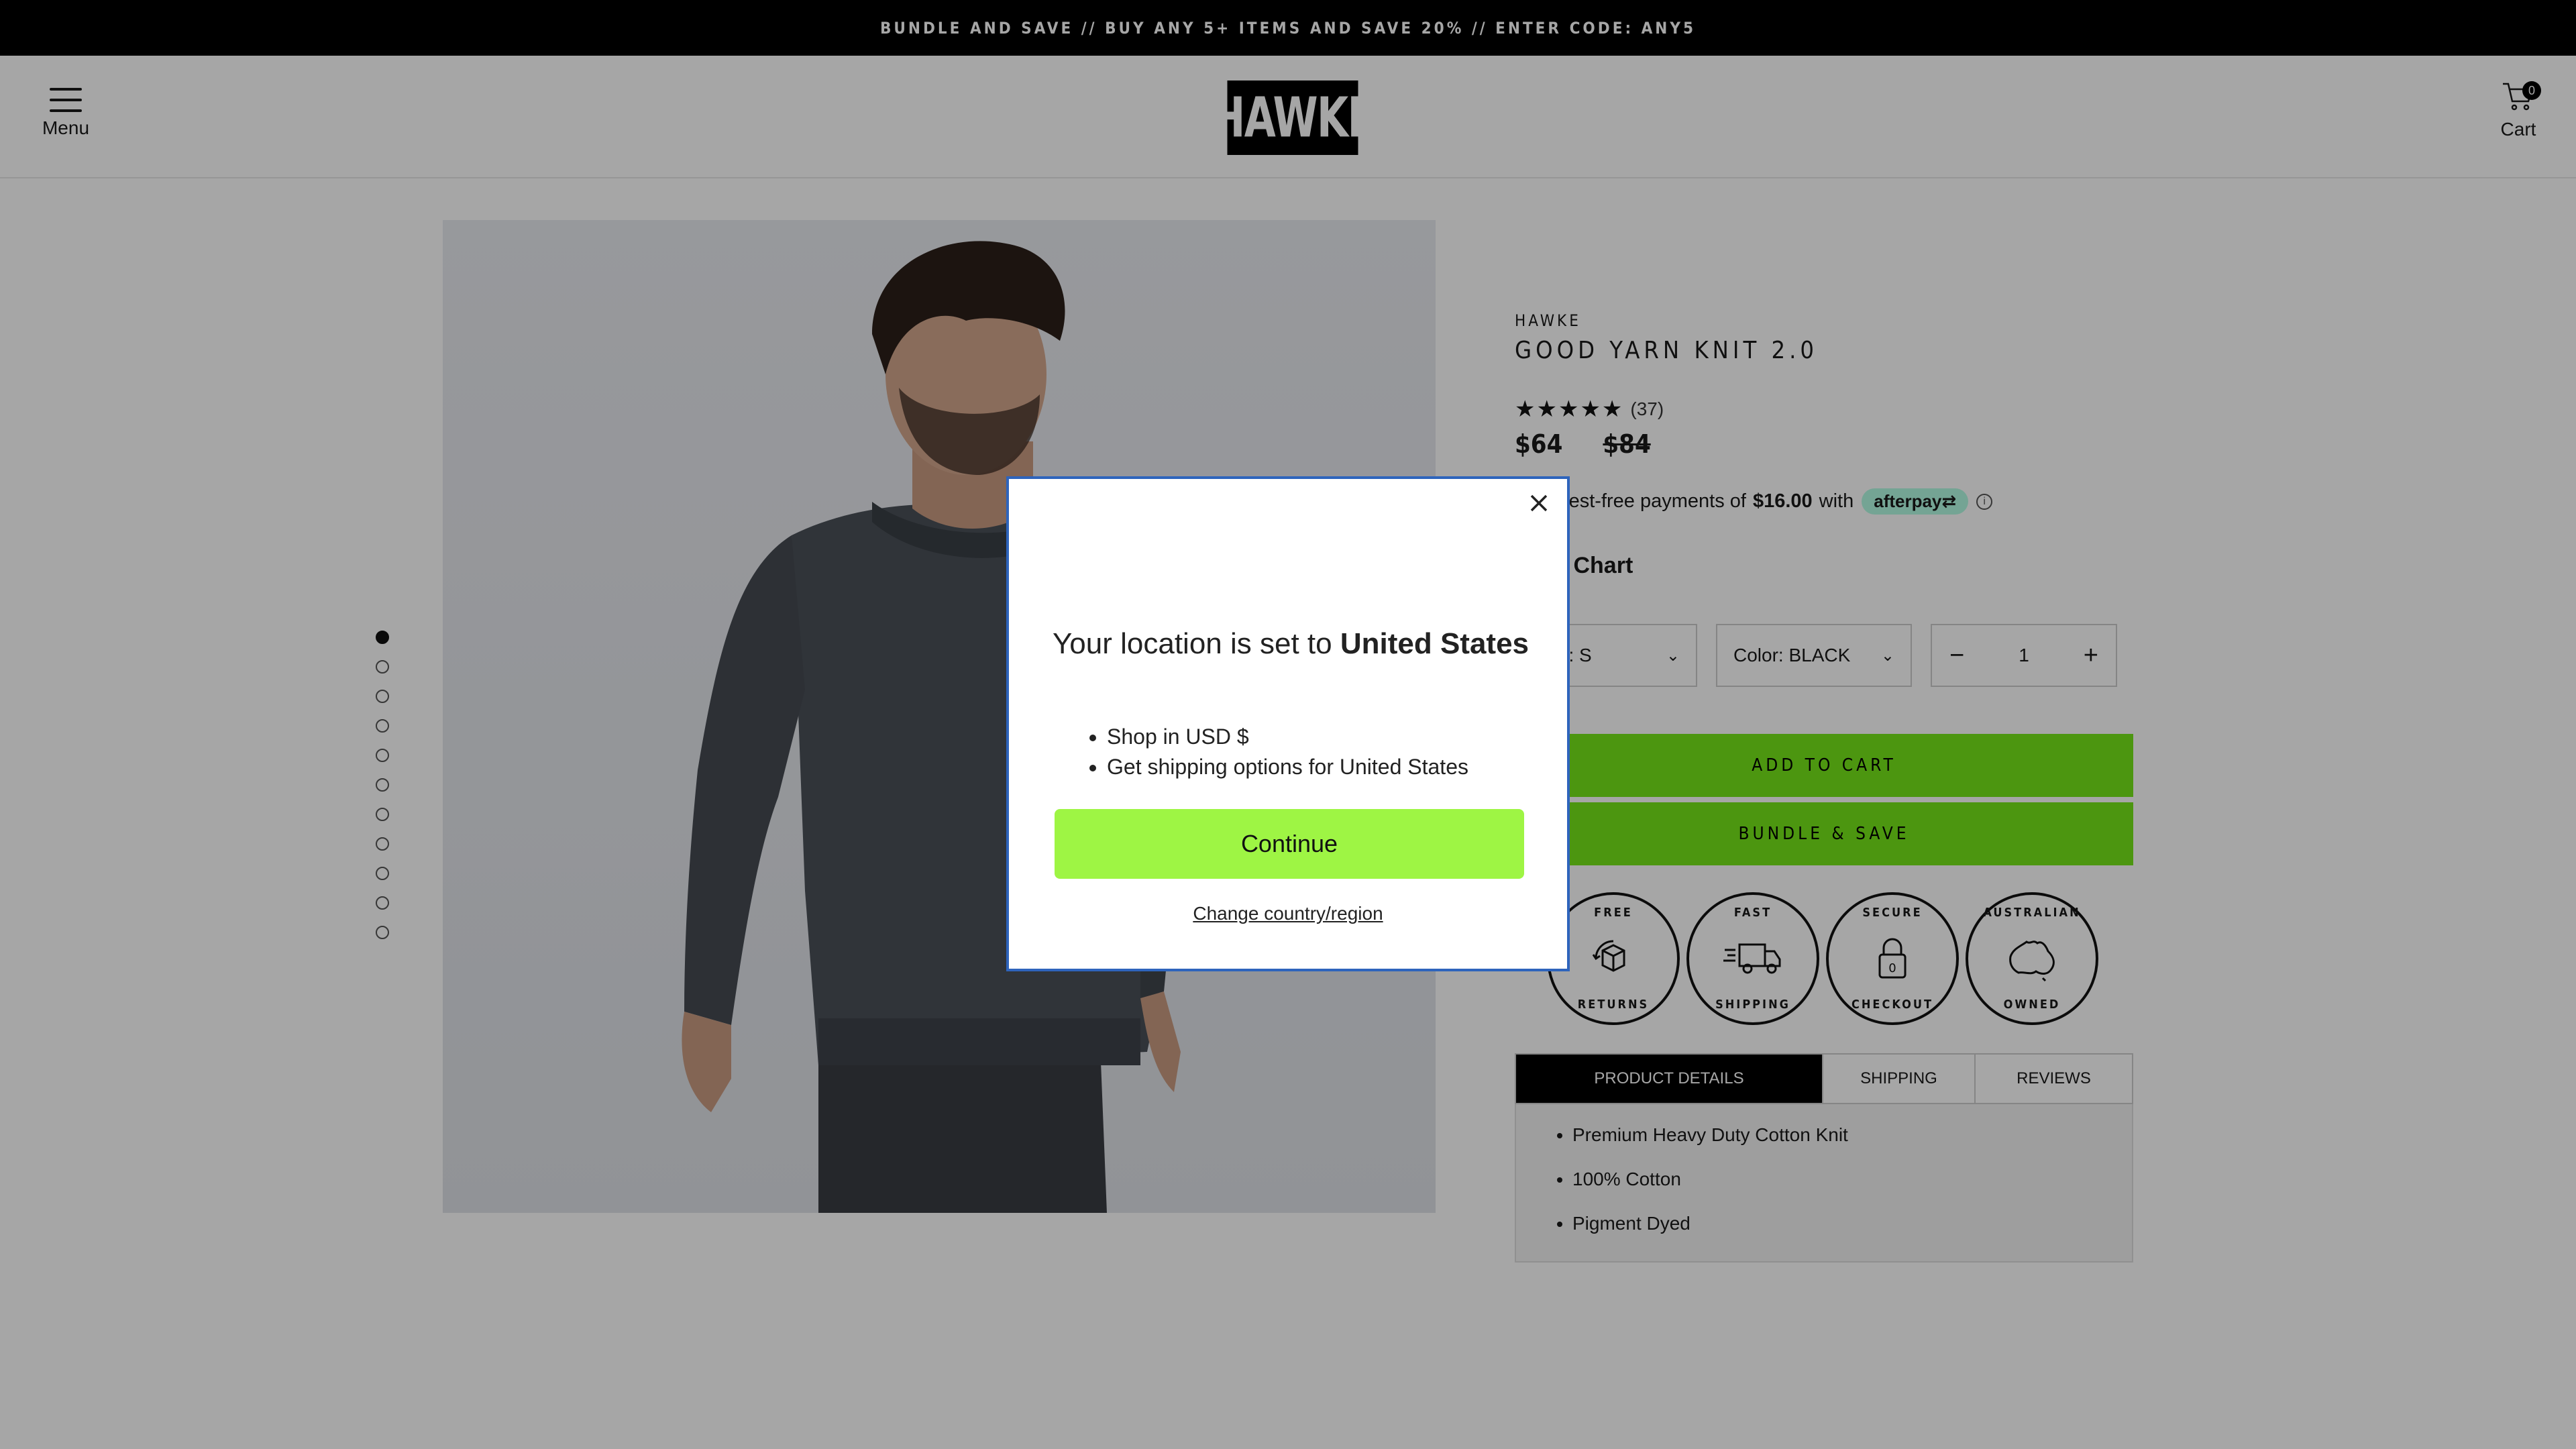 This screenshot has width=2576, height=1449. What do you see at coordinates (1287, 736) in the screenshot?
I see `list-item: Shop in USD $` at bounding box center [1287, 736].